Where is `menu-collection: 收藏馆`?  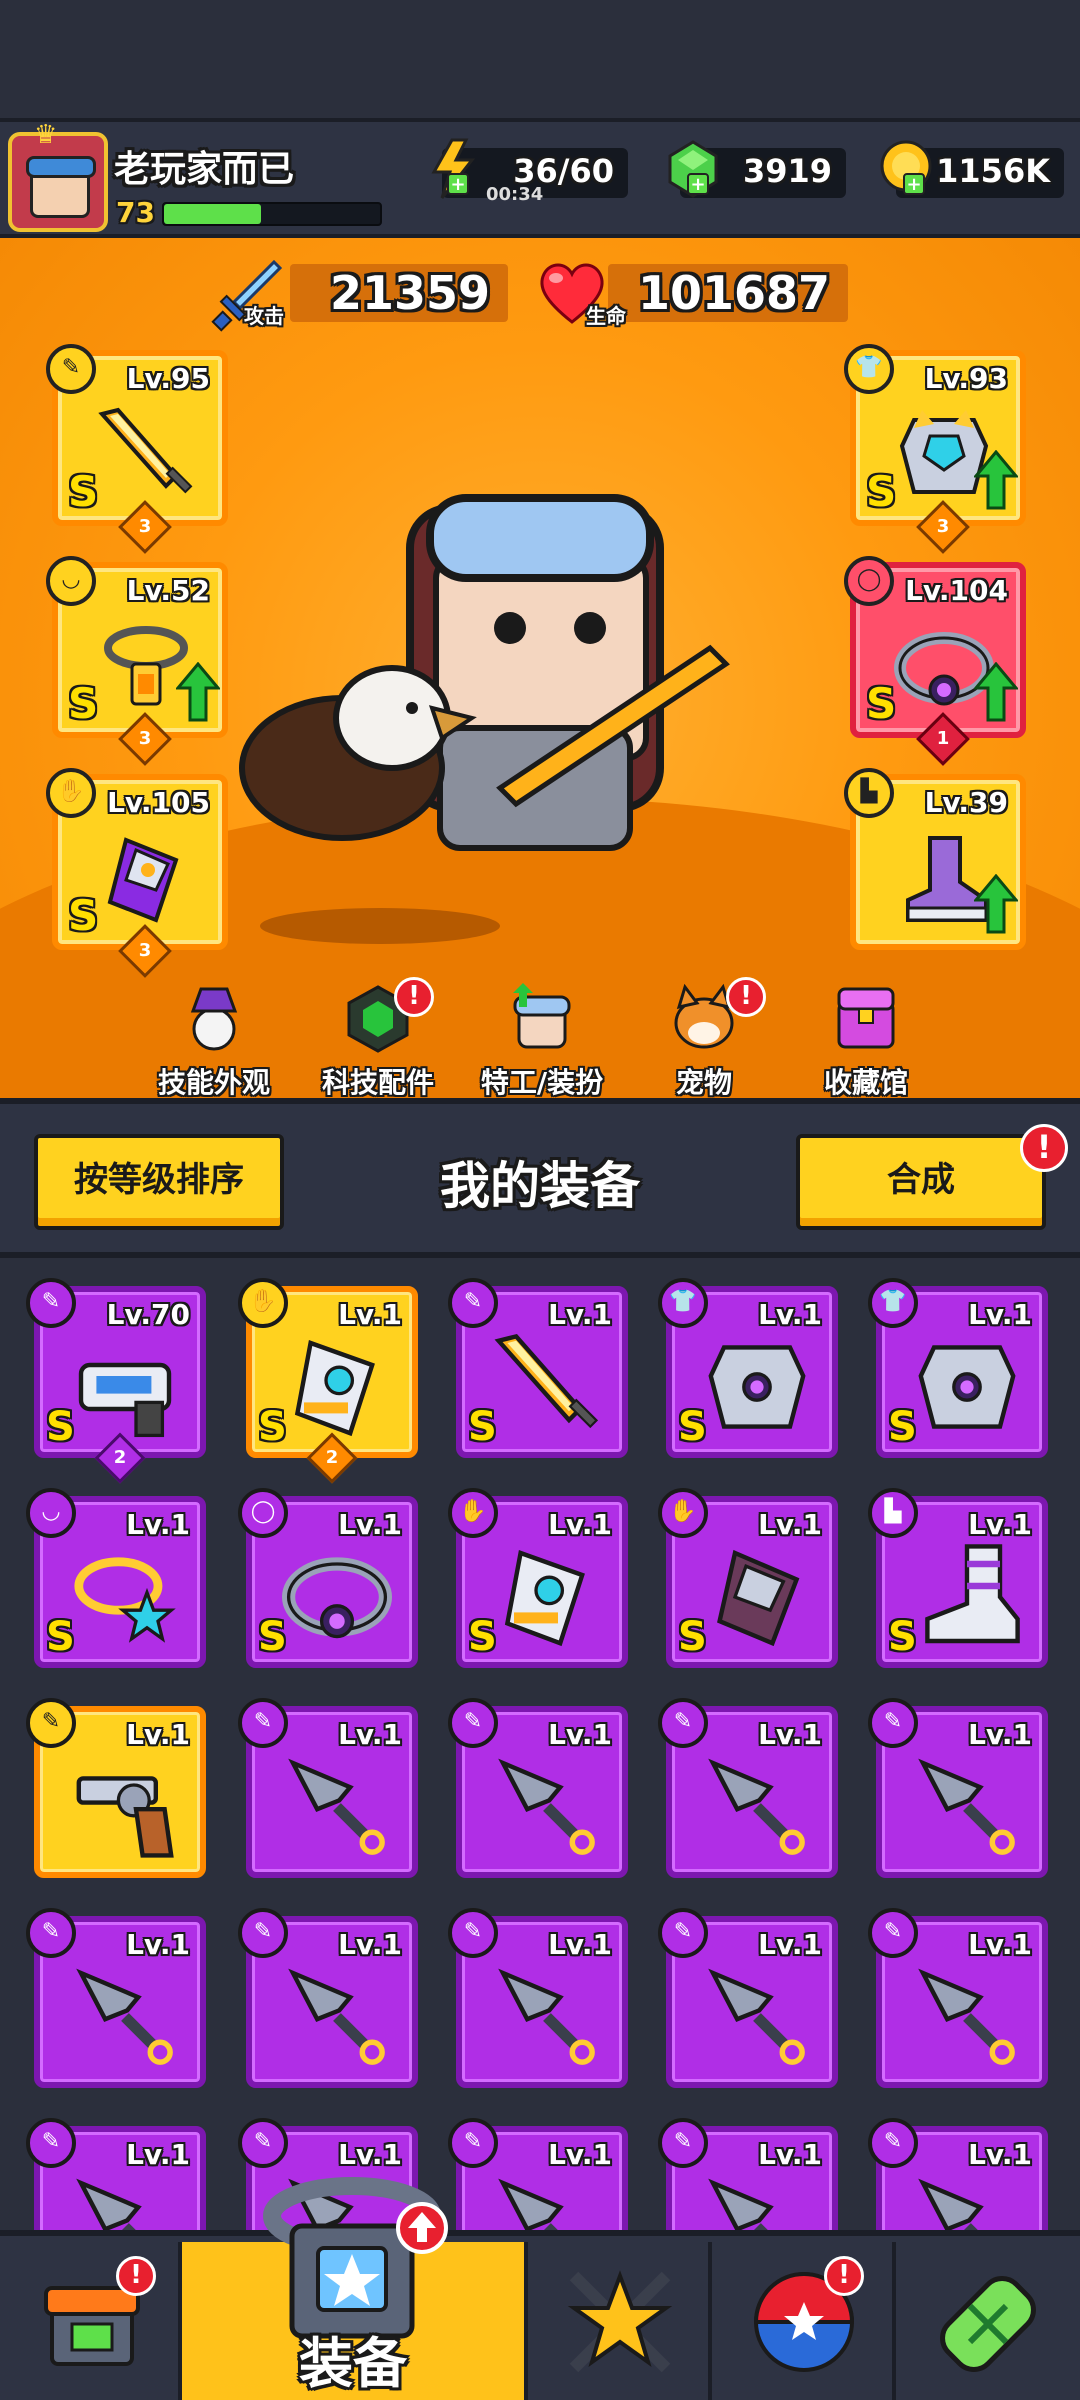 menu-collection: 收藏馆 is located at coordinates (866, 1040).